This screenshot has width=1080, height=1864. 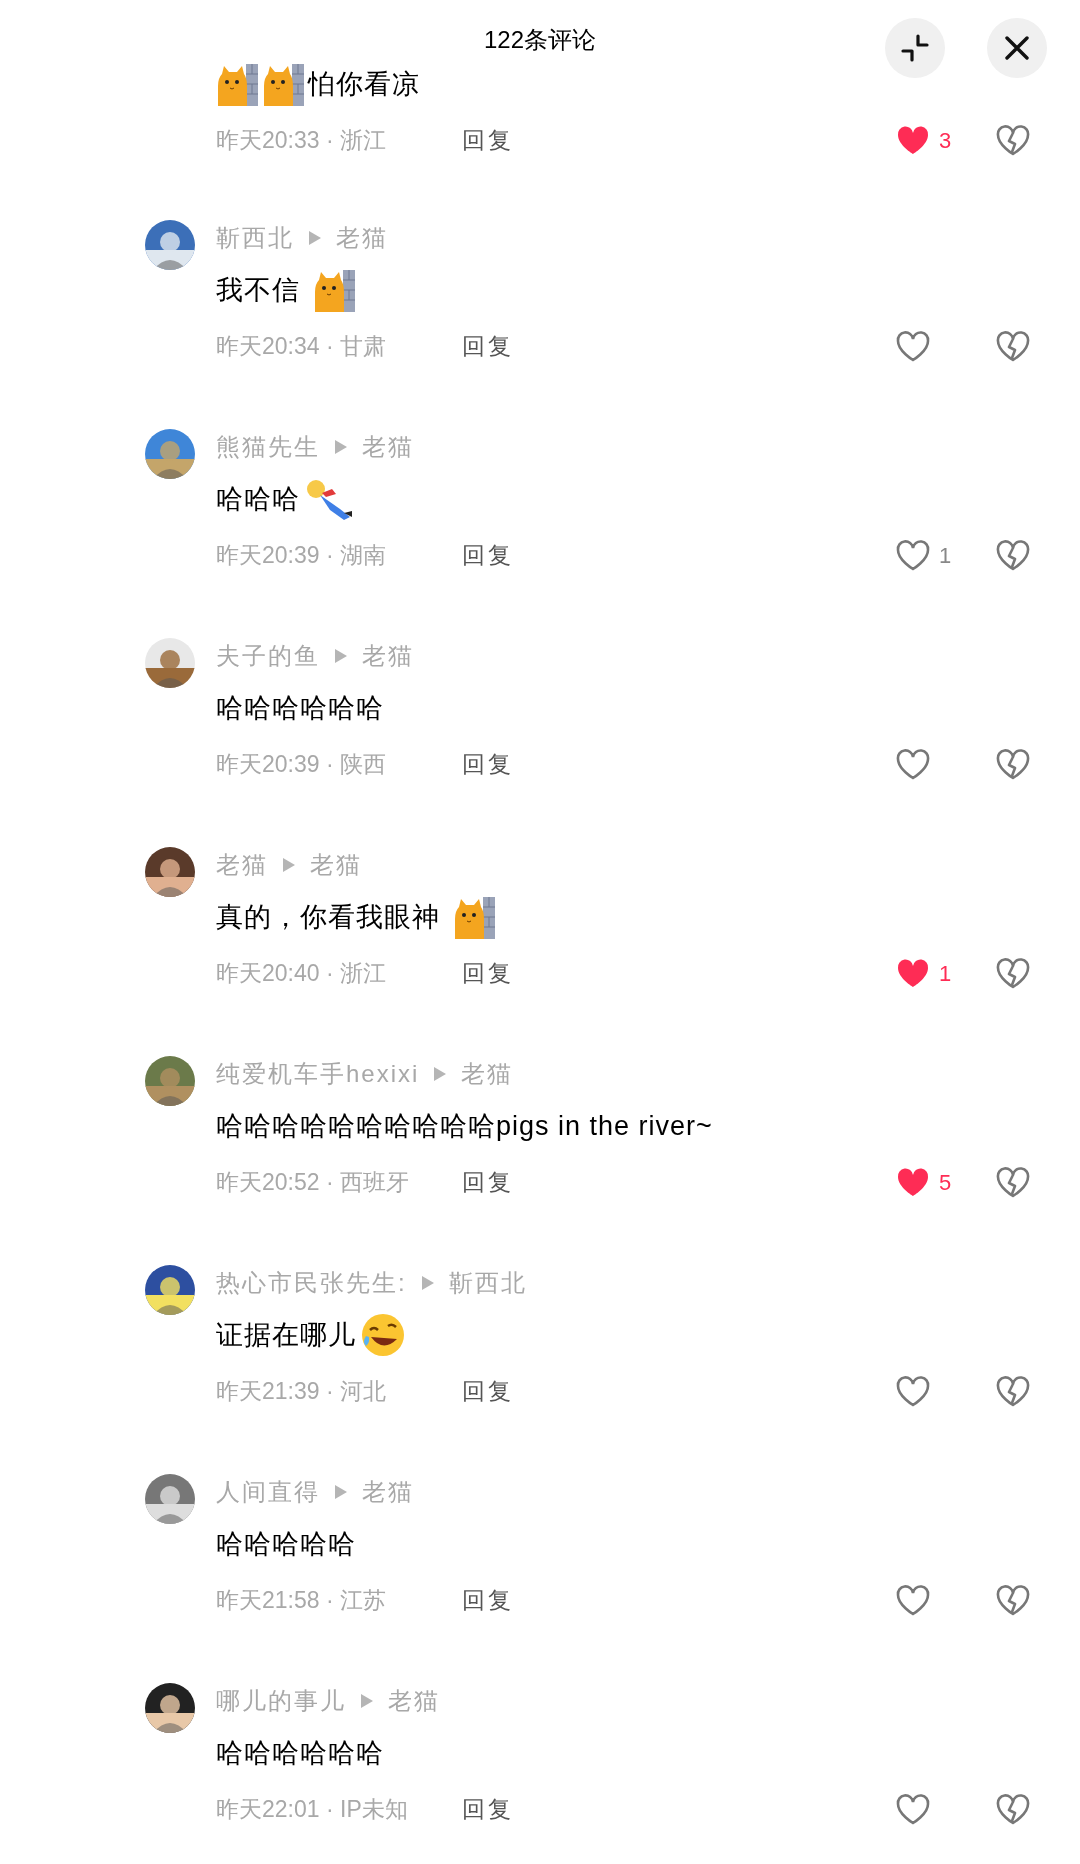 I want to click on like-button: 5, so click(x=945, y=1182).